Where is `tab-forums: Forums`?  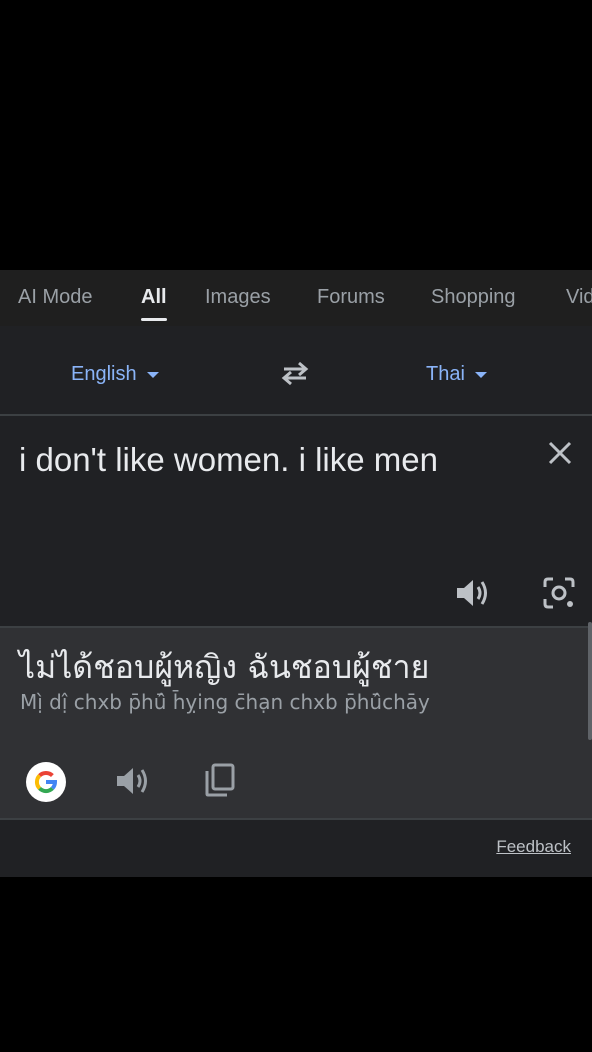 tab-forums: Forums is located at coordinates (351, 297).